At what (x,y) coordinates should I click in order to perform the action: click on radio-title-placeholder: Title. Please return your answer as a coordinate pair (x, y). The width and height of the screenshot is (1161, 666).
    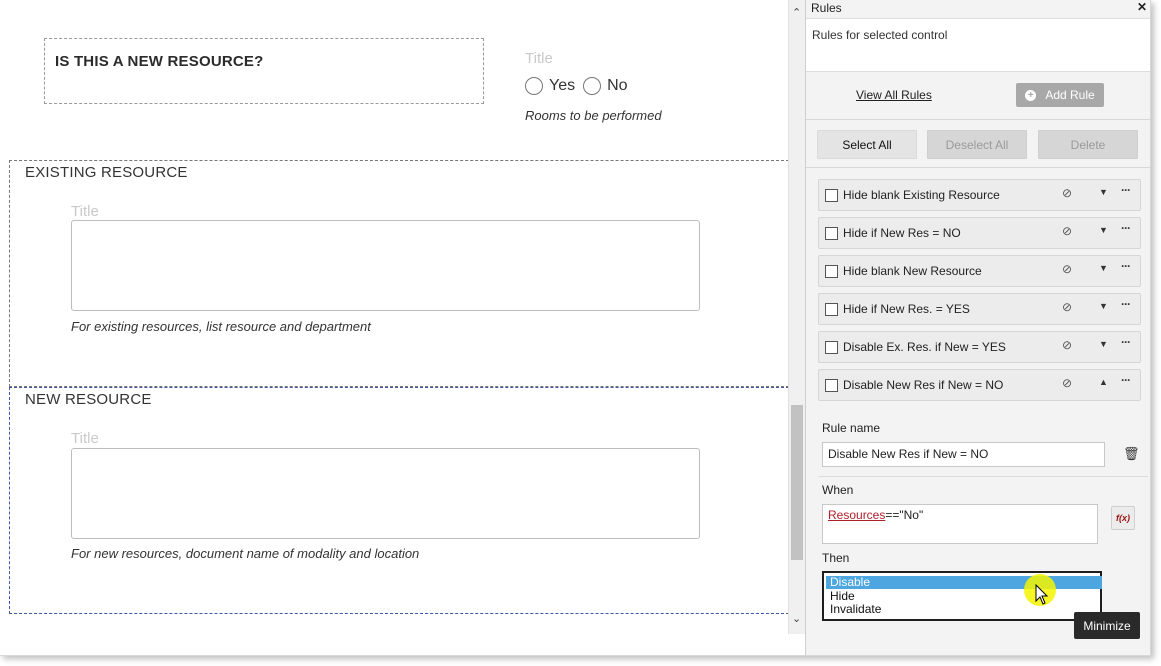
    Looking at the image, I should click on (539, 58).